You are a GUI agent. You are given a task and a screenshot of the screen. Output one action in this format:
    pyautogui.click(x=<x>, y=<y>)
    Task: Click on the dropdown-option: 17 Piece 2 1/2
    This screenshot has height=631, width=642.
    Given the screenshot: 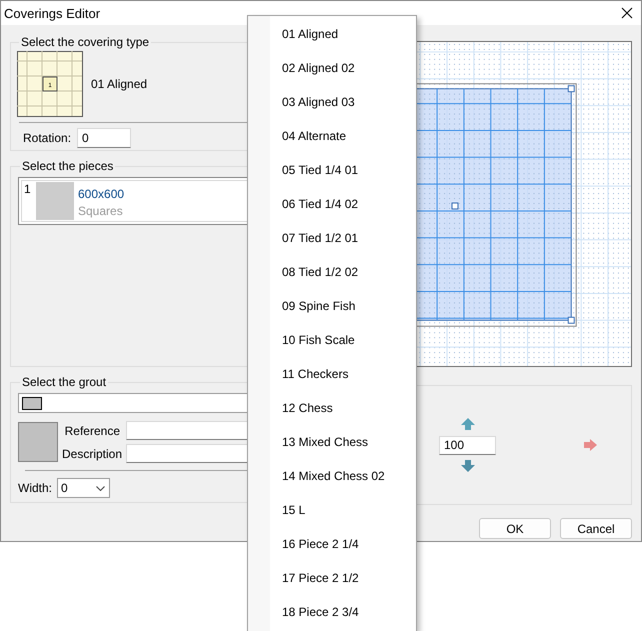 What is the action you would take?
    pyautogui.click(x=343, y=578)
    